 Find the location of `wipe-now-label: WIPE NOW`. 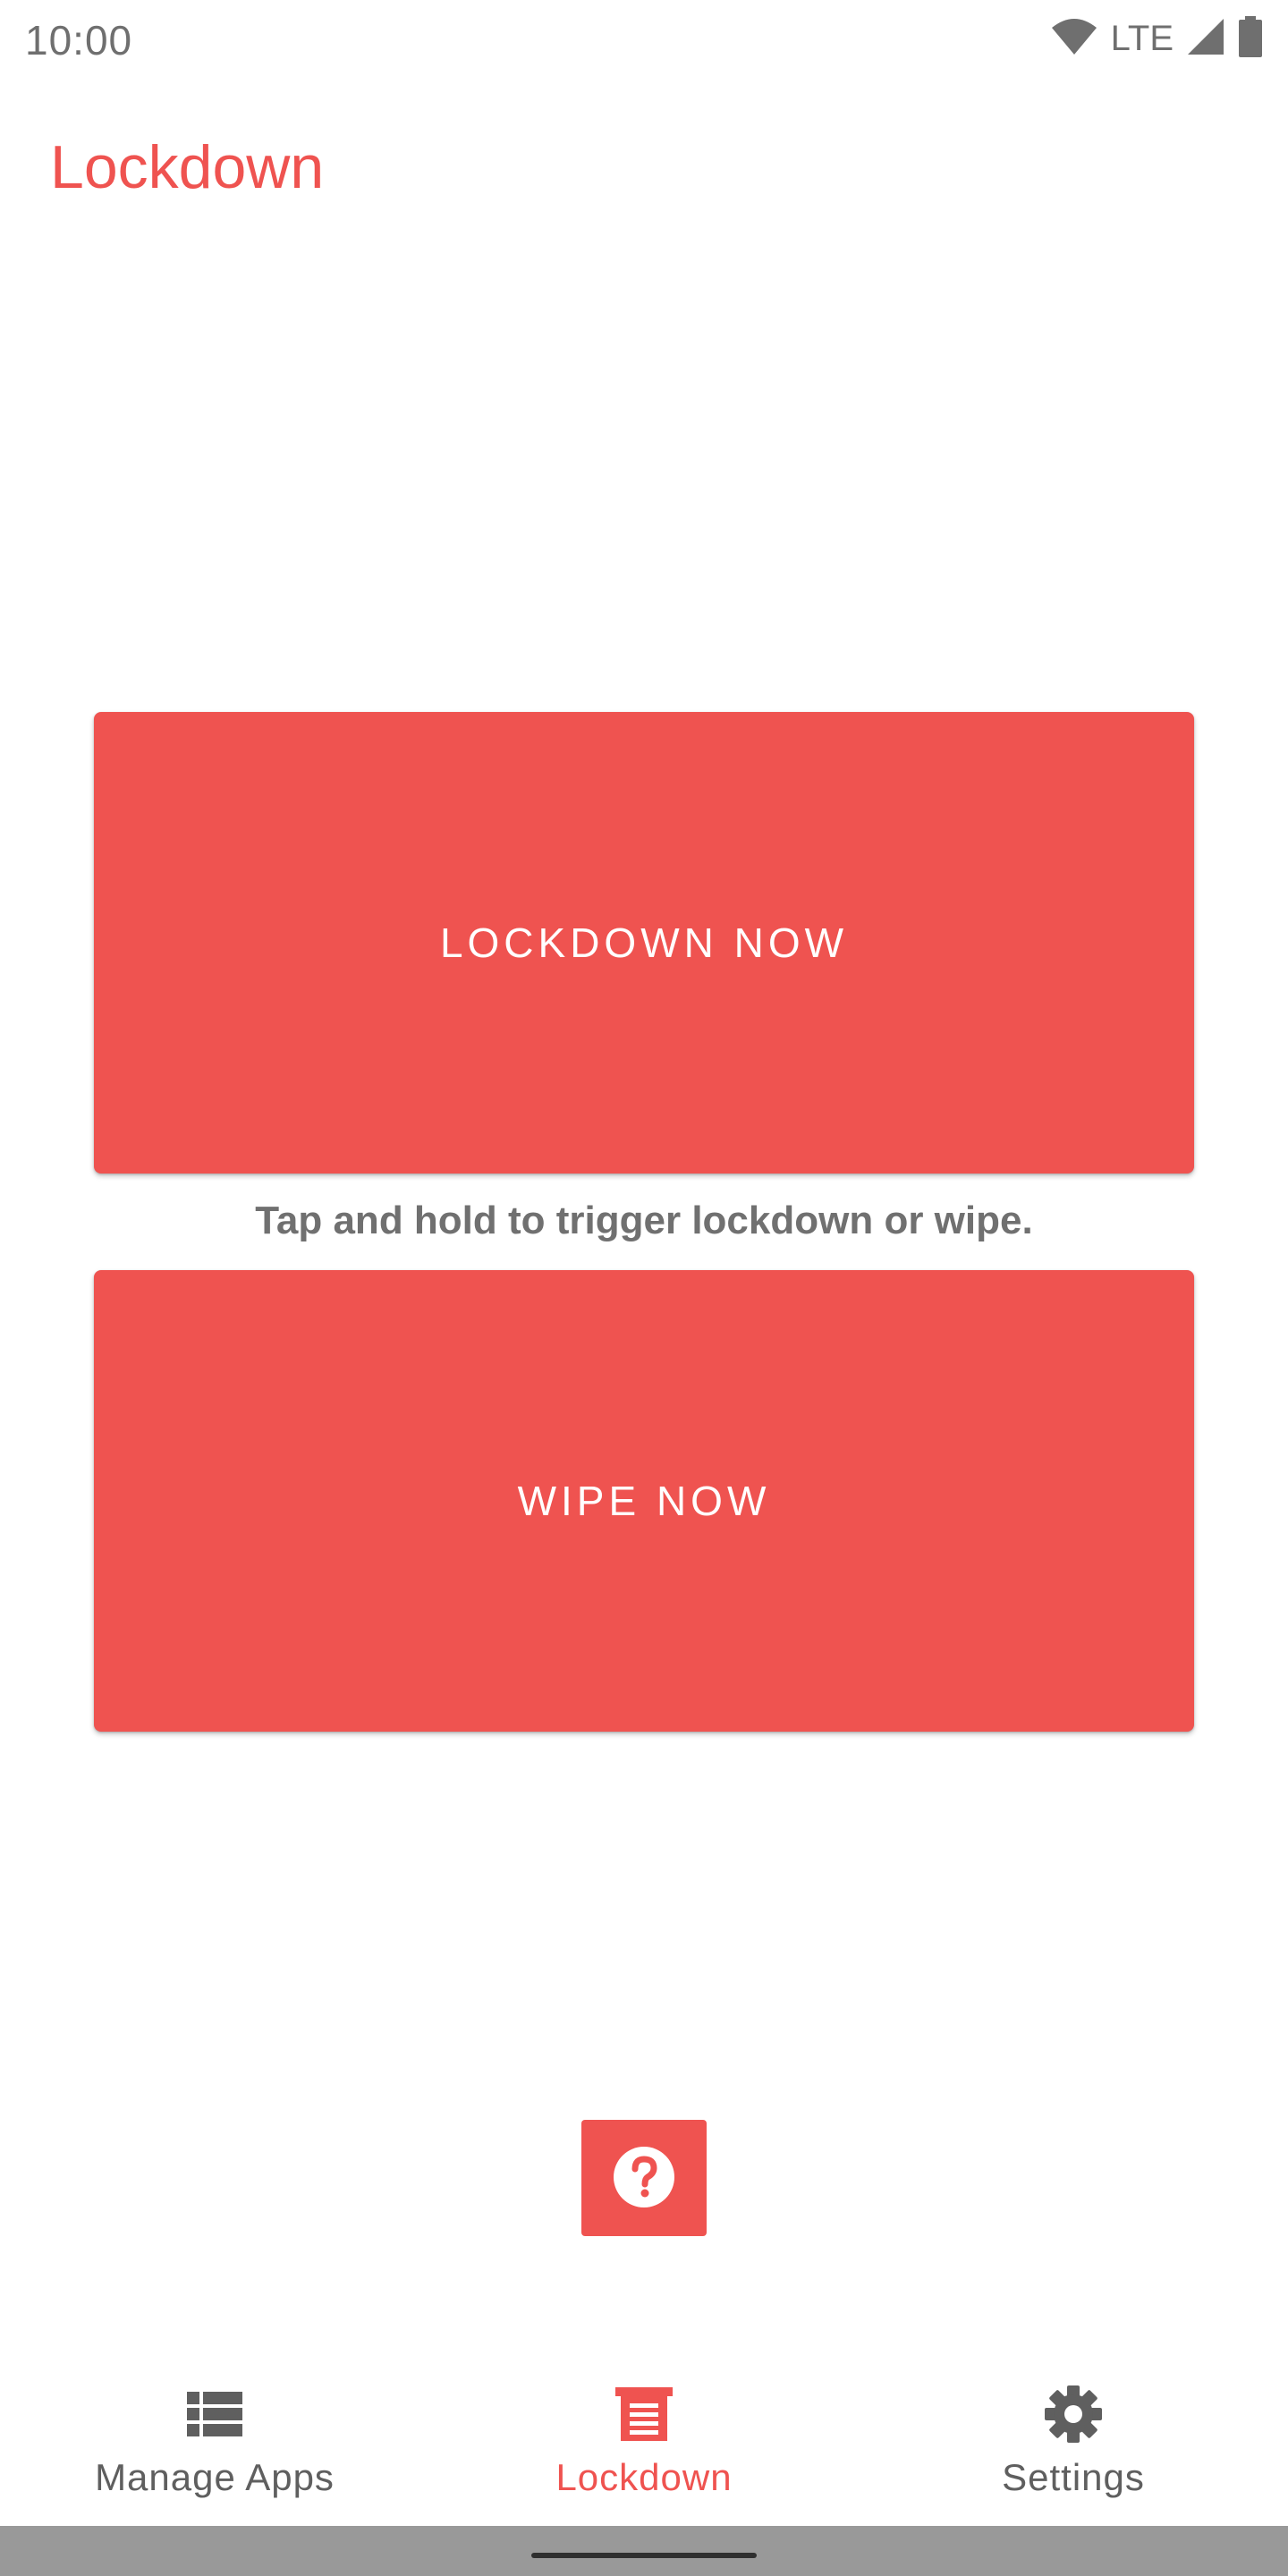

wipe-now-label: WIPE NOW is located at coordinates (644, 1501).